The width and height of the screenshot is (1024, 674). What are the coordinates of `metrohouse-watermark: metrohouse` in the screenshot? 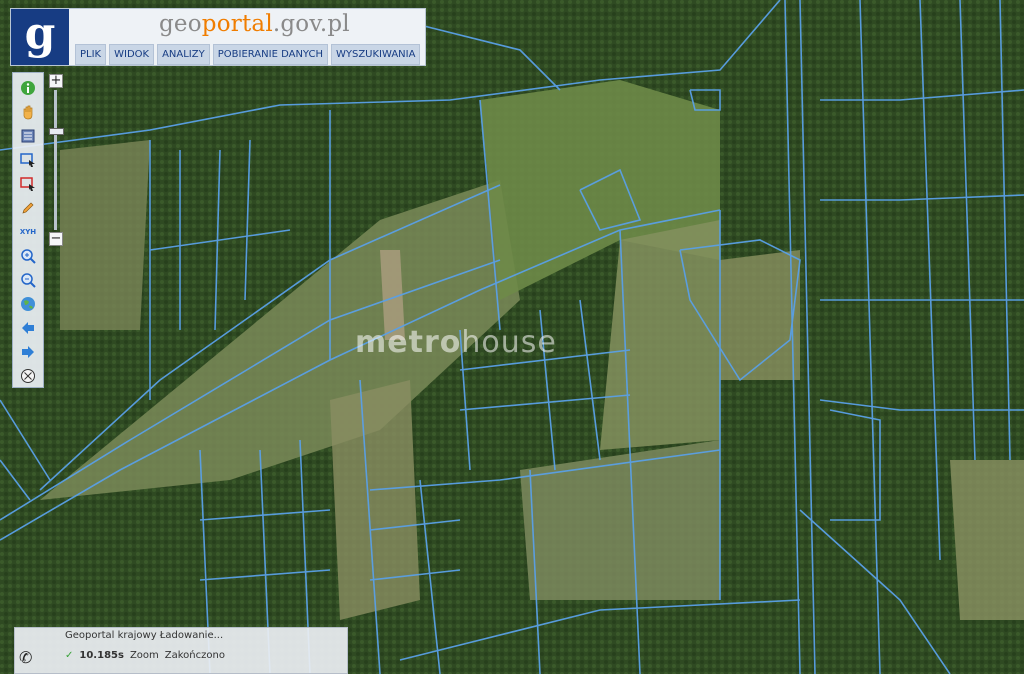 It's located at (456, 342).